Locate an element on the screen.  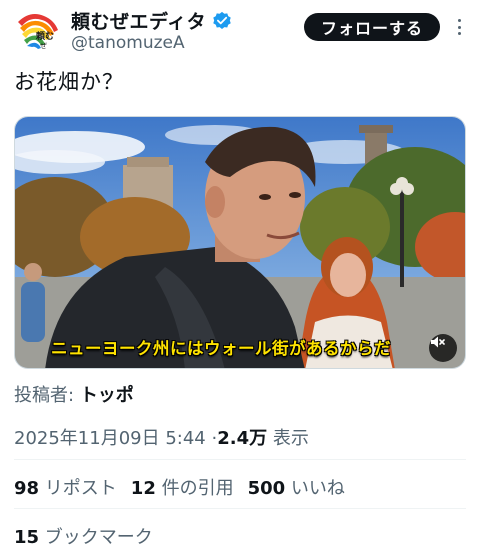
more-options-icon is located at coordinates (459, 27).